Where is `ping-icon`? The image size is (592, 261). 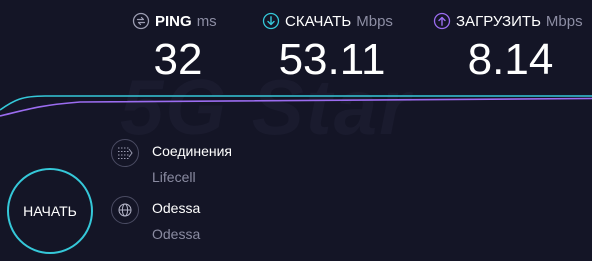 ping-icon is located at coordinates (141, 21).